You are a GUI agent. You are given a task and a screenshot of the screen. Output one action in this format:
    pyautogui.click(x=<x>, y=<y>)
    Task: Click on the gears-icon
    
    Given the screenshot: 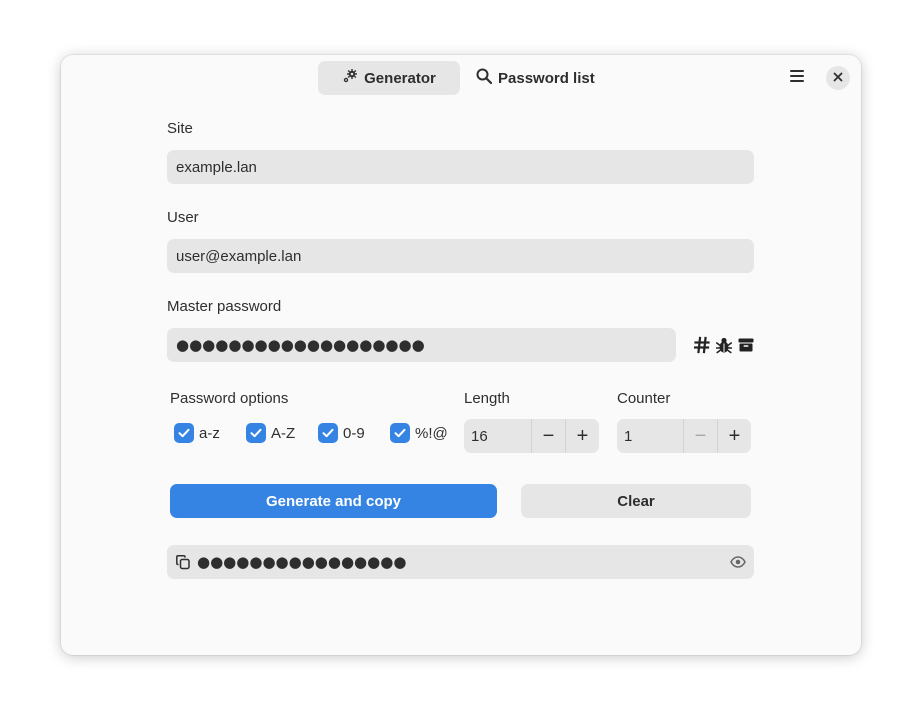 What is the action you would take?
    pyautogui.click(x=350, y=78)
    